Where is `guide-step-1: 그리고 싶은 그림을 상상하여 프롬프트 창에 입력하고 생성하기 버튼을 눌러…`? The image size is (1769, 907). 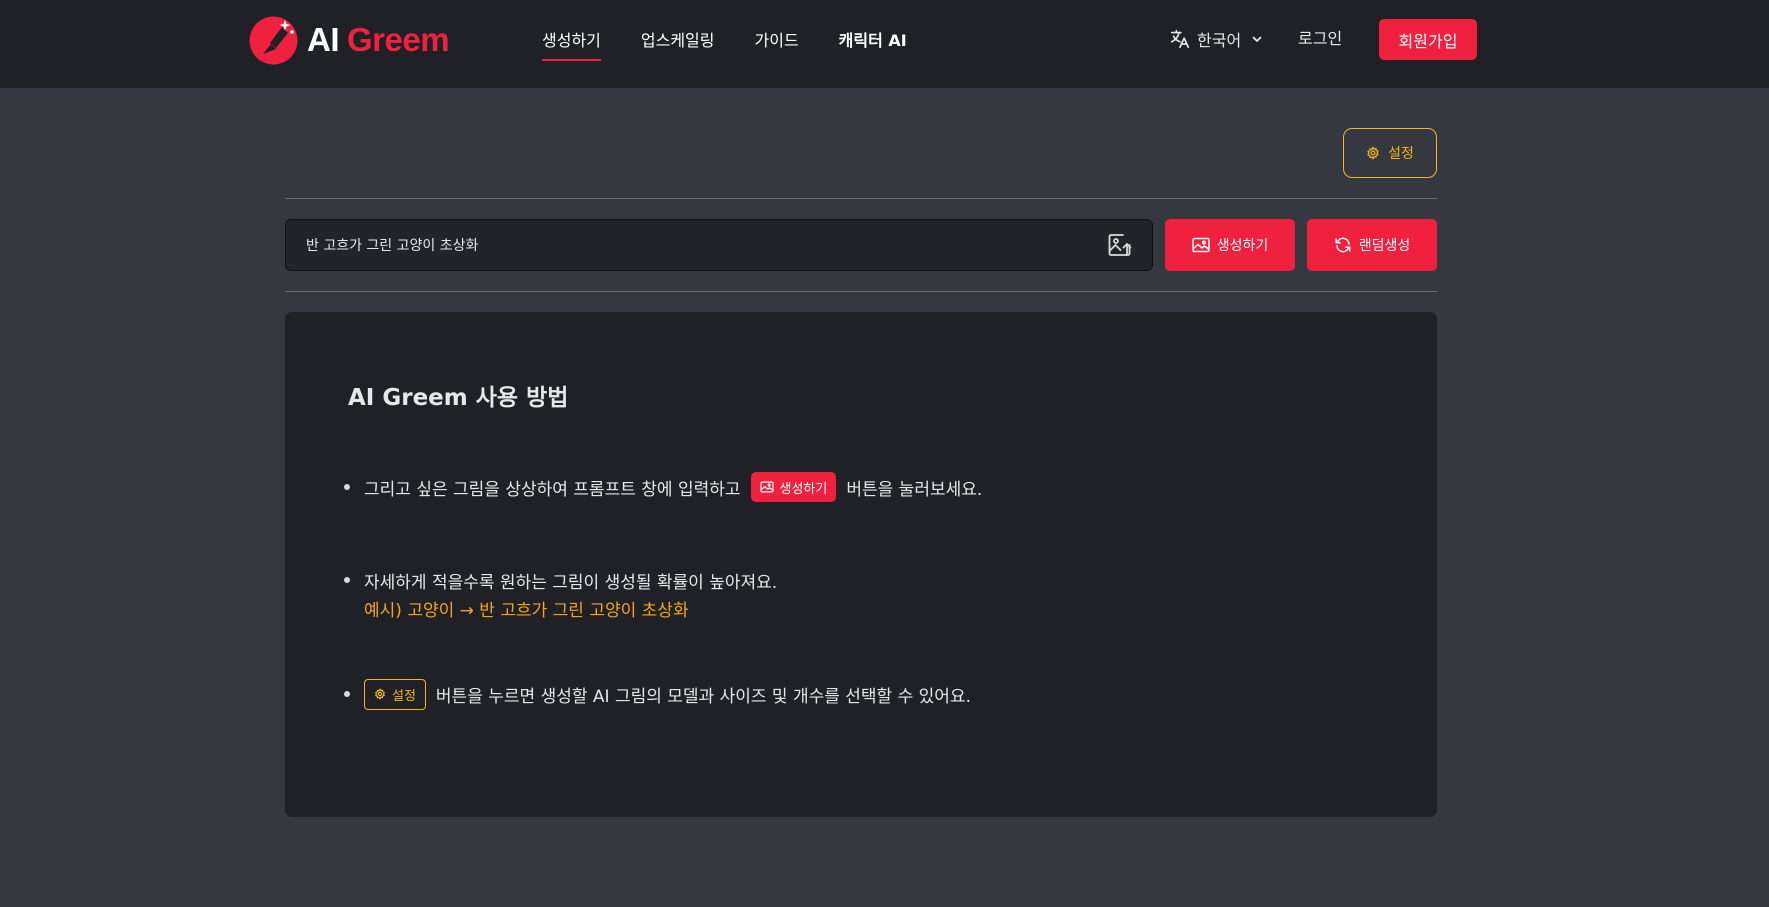
guide-step-1: 그리고 싶은 그림을 상상하여 프롬프트 창에 입력하고 생성하기 버튼을 눌러… is located at coordinates (673, 487).